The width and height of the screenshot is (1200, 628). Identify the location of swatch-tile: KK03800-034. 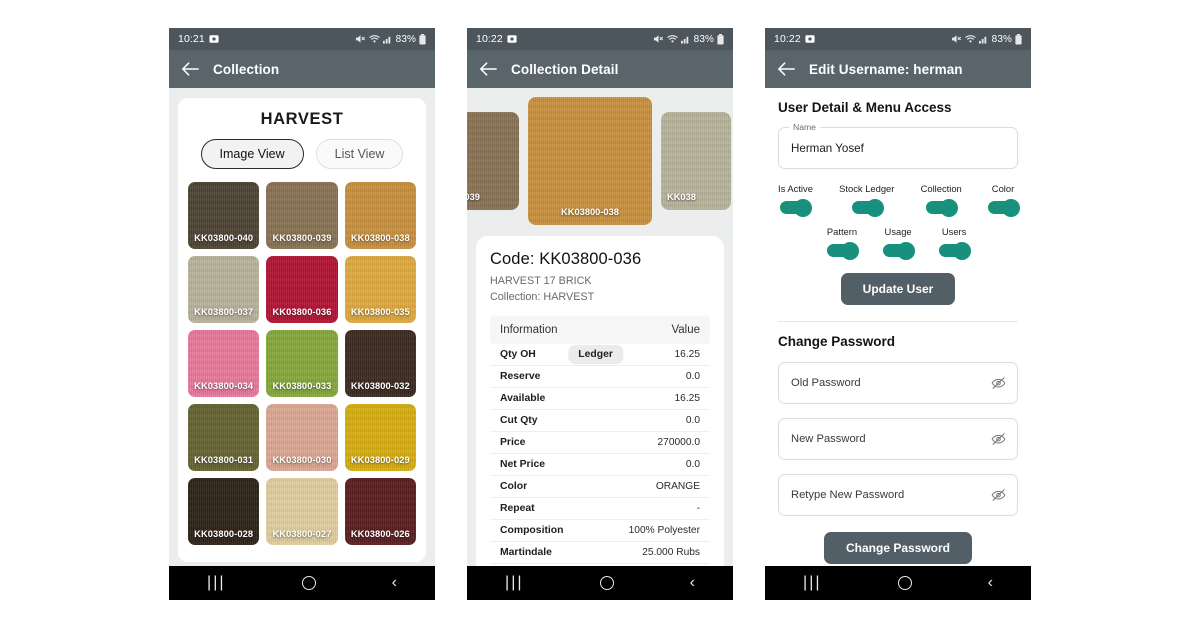
(224, 363).